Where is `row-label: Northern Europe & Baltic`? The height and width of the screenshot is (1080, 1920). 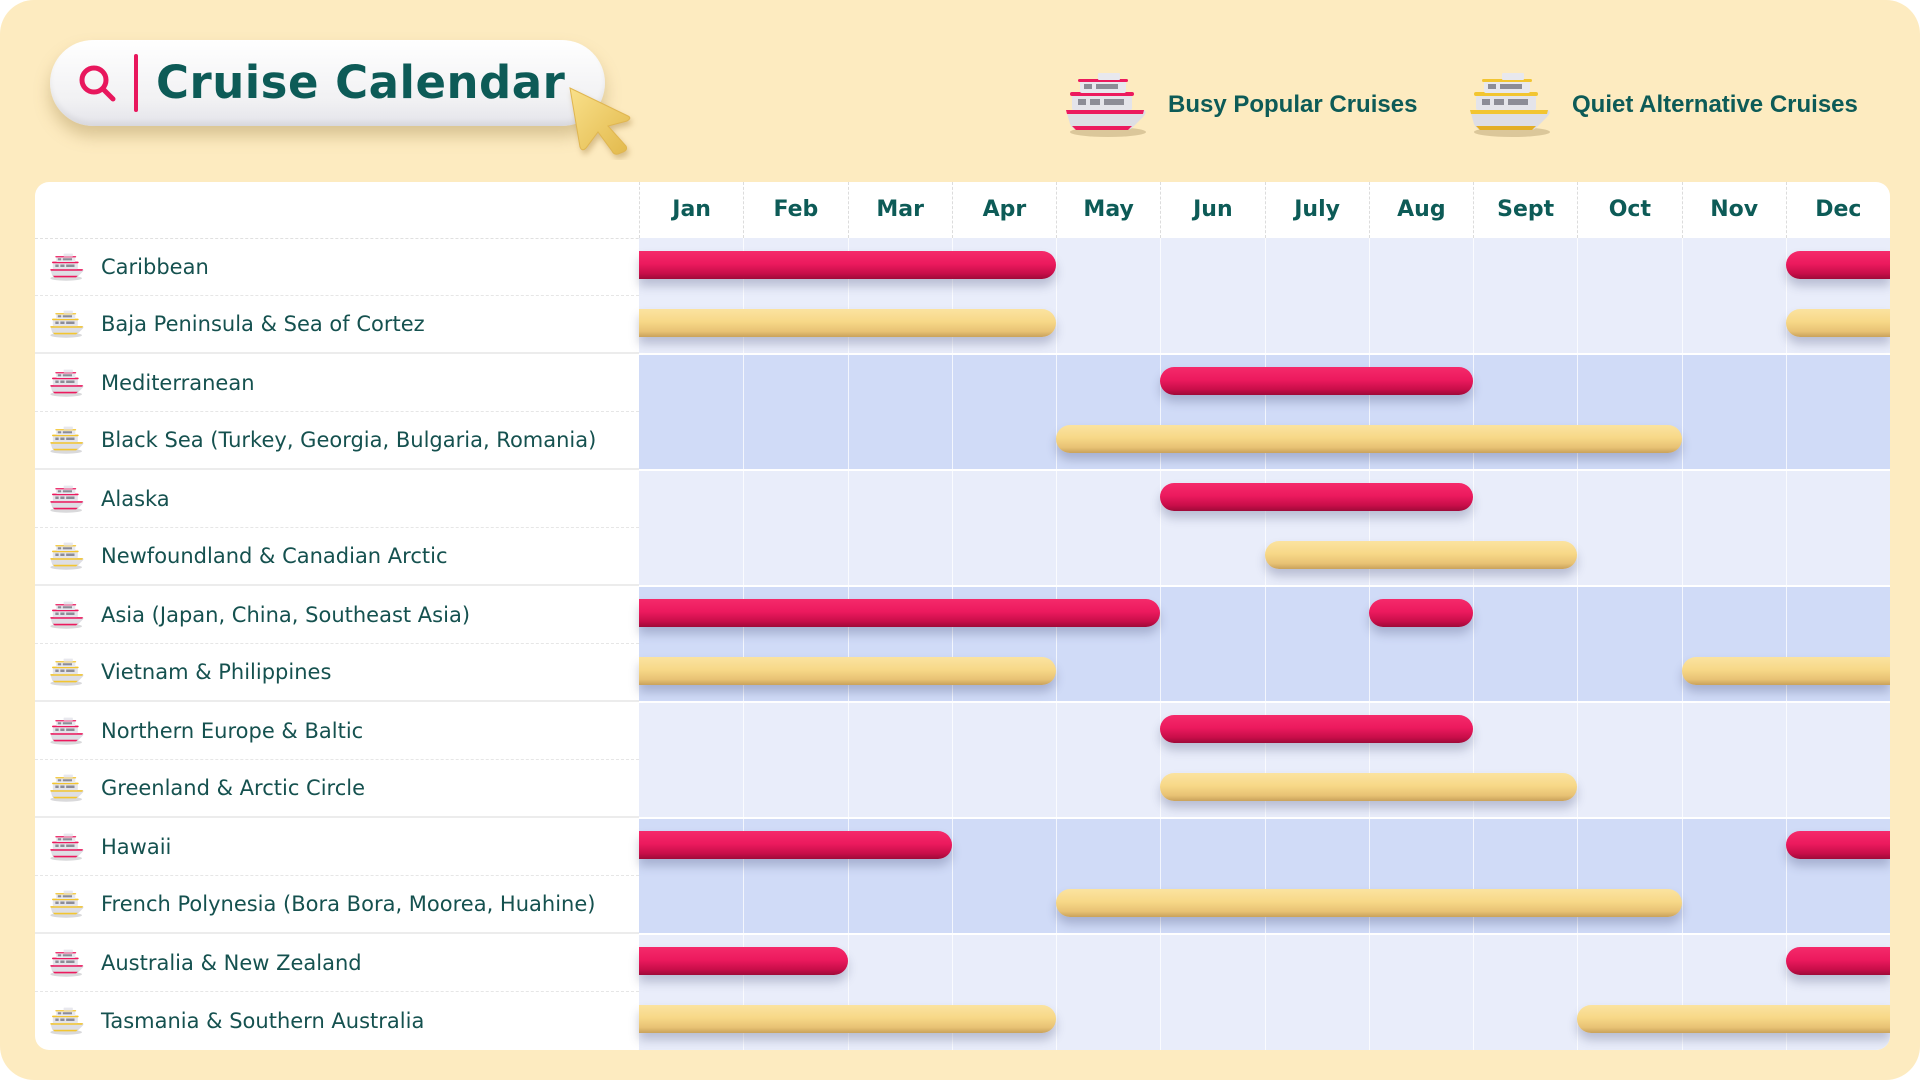 row-label: Northern Europe & Baltic is located at coordinates (337, 731).